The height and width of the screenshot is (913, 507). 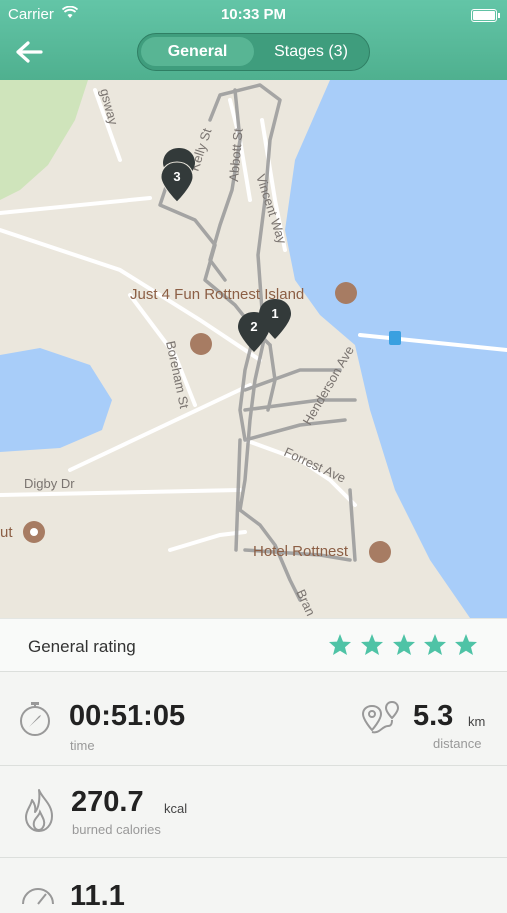 I want to click on calories-caption: burned calories, so click(x=116, y=829).